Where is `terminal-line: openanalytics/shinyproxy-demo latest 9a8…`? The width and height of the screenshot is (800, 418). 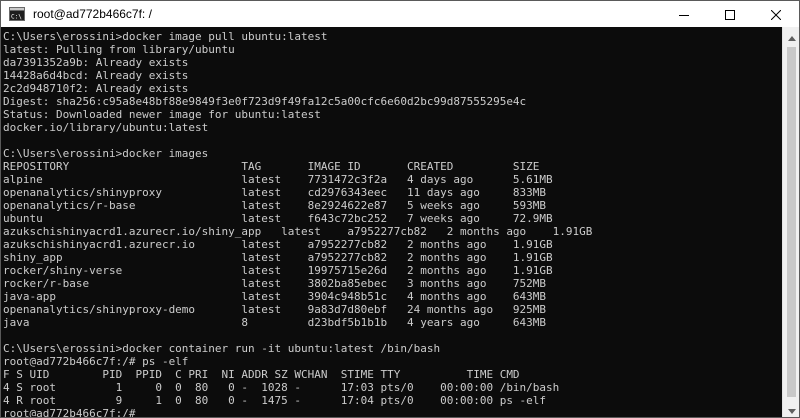 terminal-line: openanalytics/shinyproxy-demo latest 9a8… is located at coordinates (275, 309).